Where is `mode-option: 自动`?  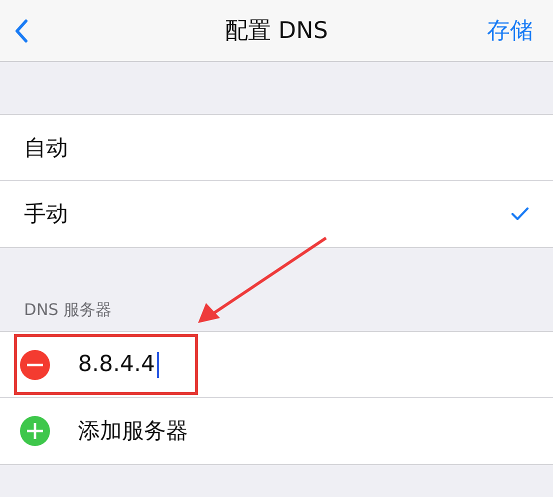 mode-option: 自动 is located at coordinates (276, 148).